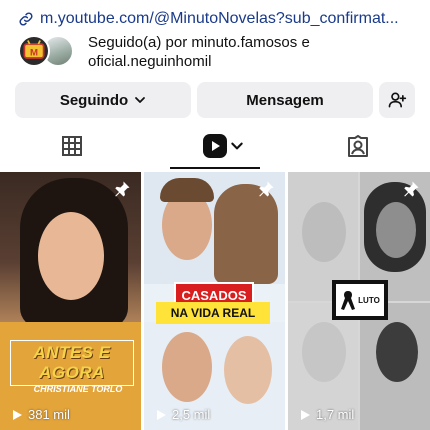 The height and width of the screenshot is (430, 430). I want to click on reel-caption: CHRISTIANE TORLO, so click(78, 389).